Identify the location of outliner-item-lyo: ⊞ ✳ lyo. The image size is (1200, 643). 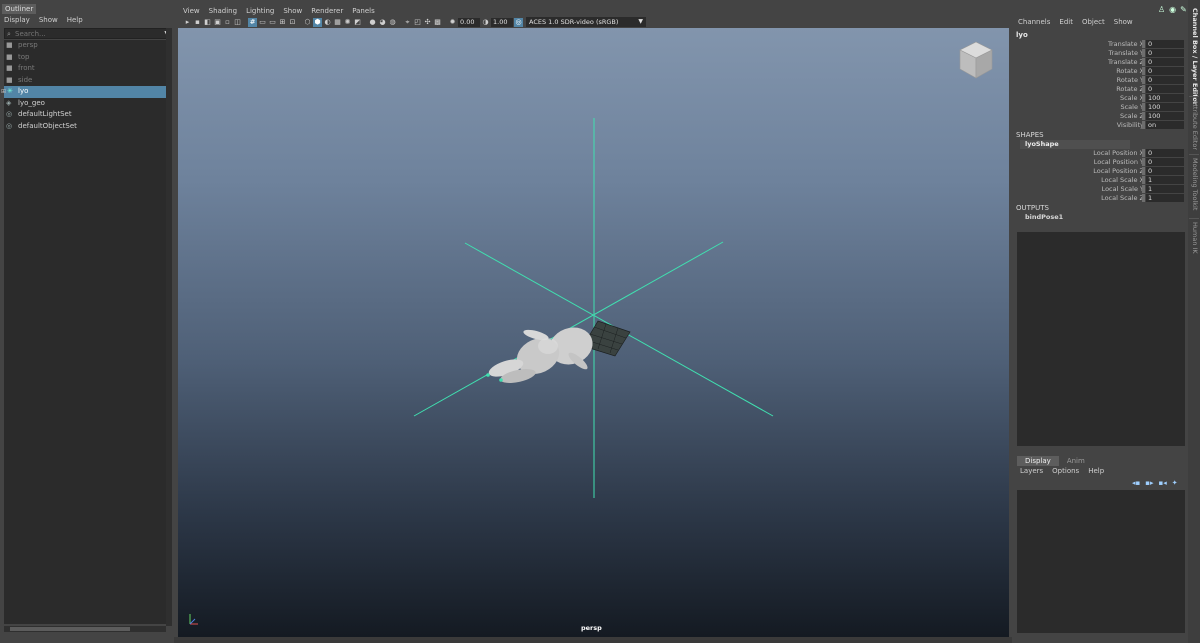
(83, 92).